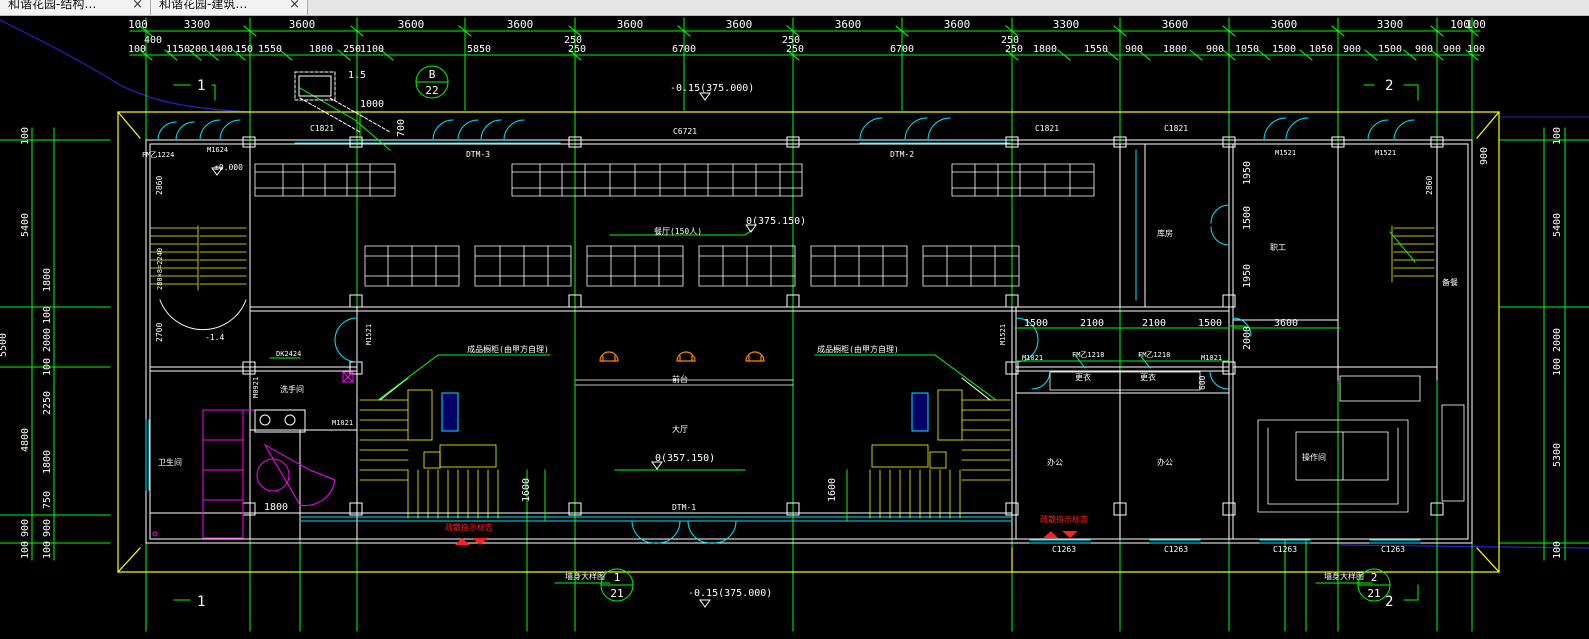  I want to click on tab-architecture-drawing: 和谐花园-建筑… ×, so click(229, 7).